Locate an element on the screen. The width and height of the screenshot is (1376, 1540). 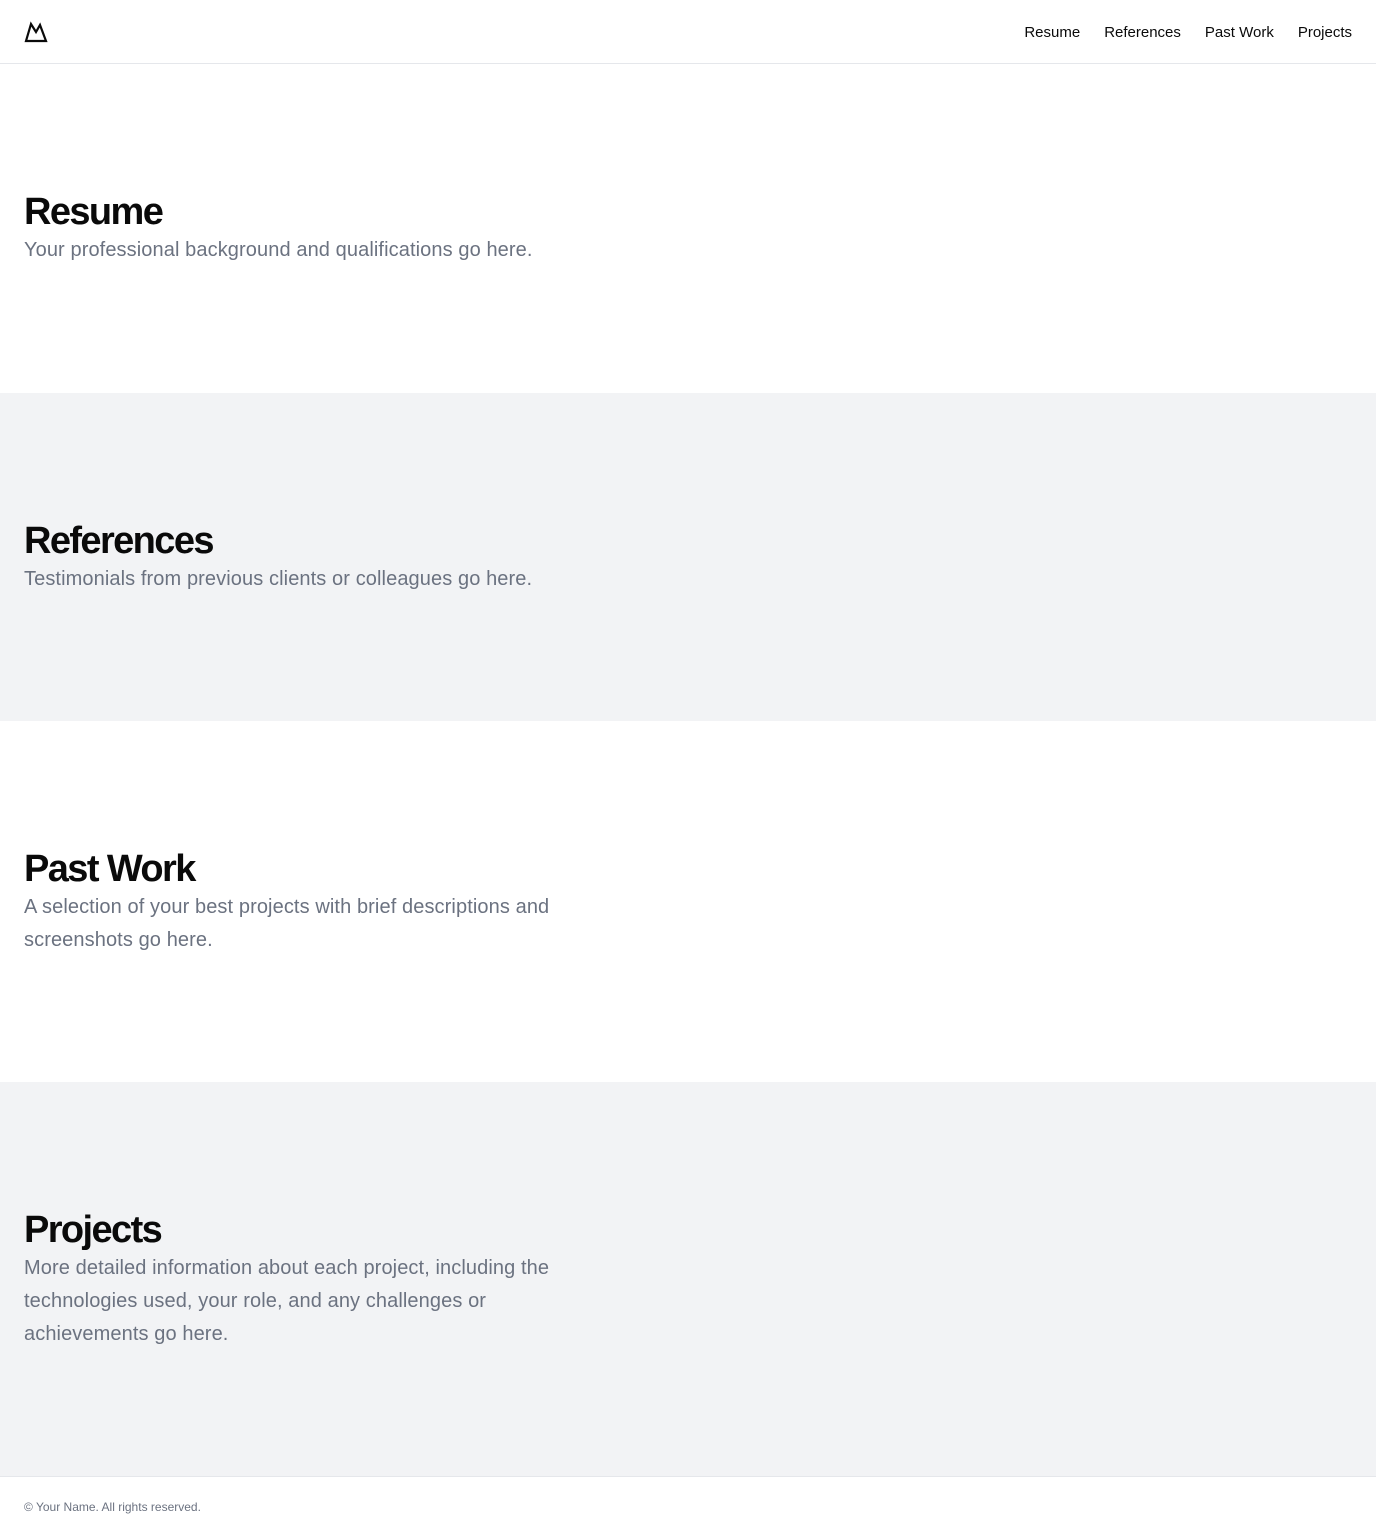
site-footer: © Your Name. All rights reserved. is located at coordinates (688, 1508).